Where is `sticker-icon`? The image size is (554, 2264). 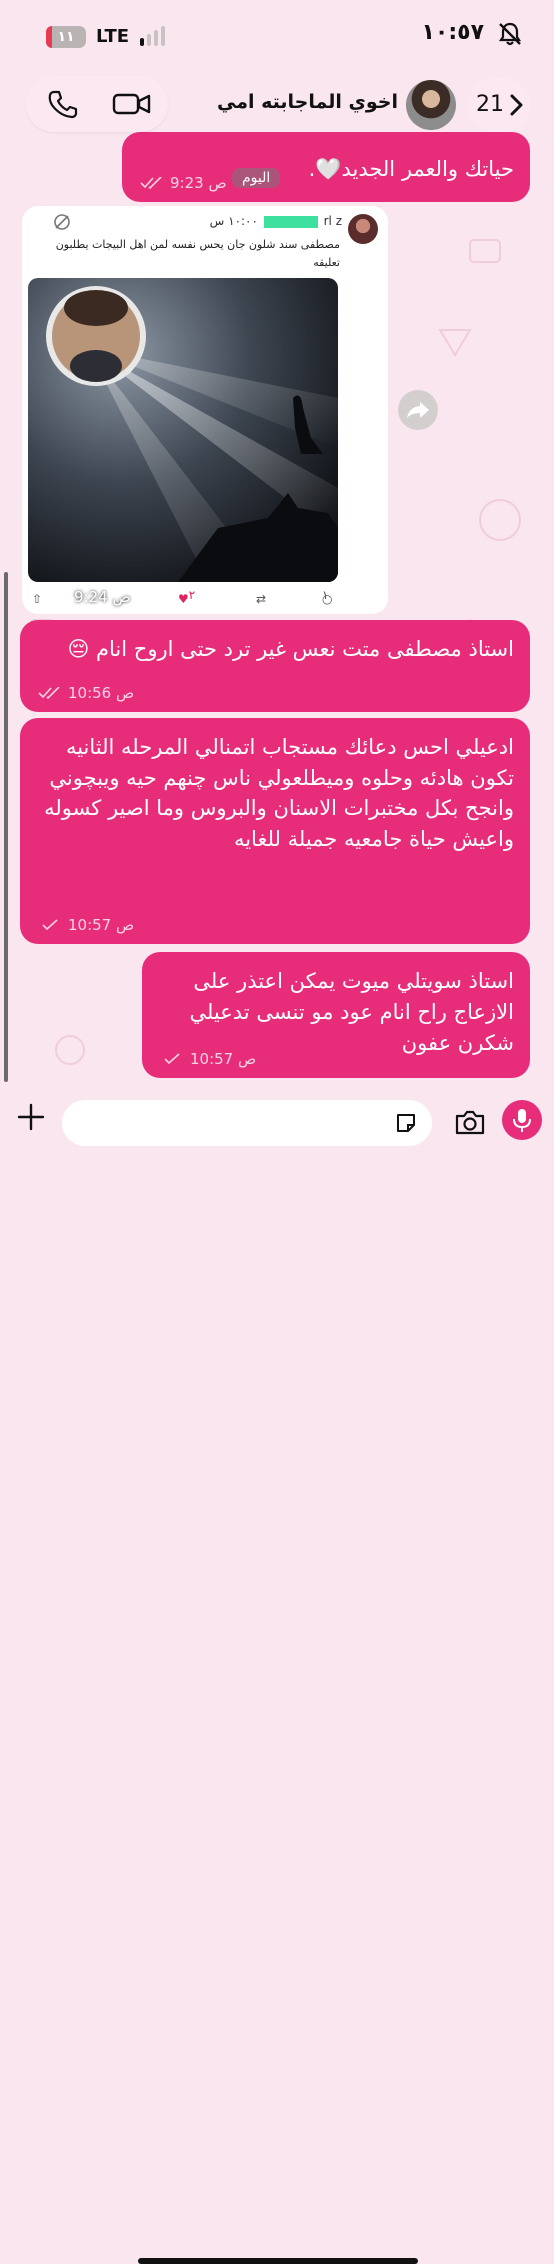 sticker-icon is located at coordinates (406, 1123).